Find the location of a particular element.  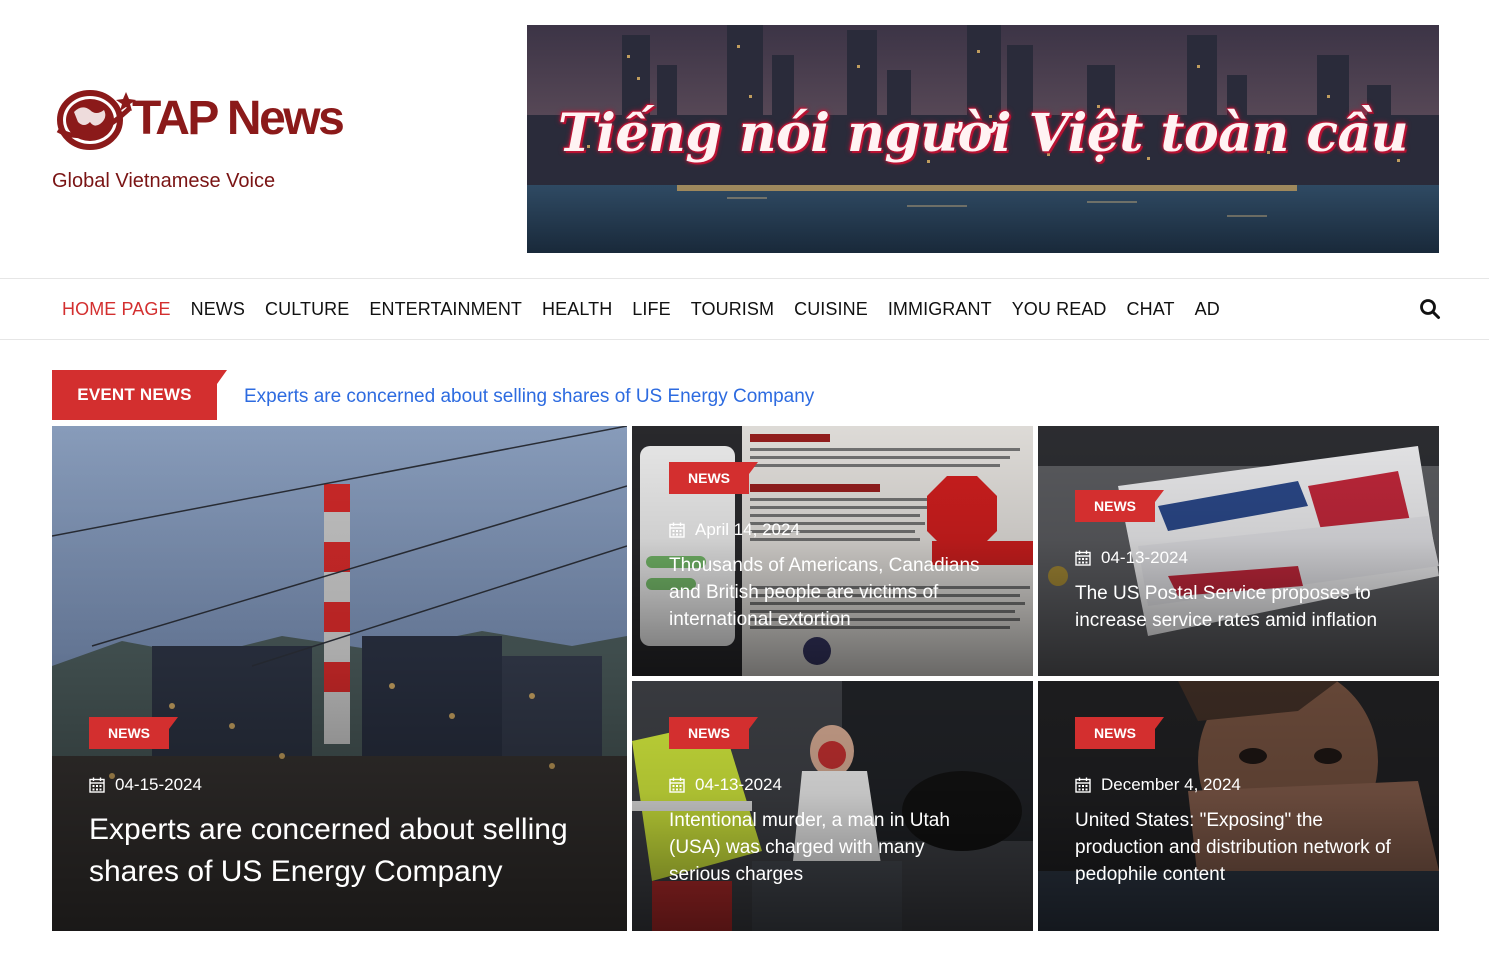

header-banner: Tiếng nói người Việt toàn cầu is located at coordinates (983, 139).